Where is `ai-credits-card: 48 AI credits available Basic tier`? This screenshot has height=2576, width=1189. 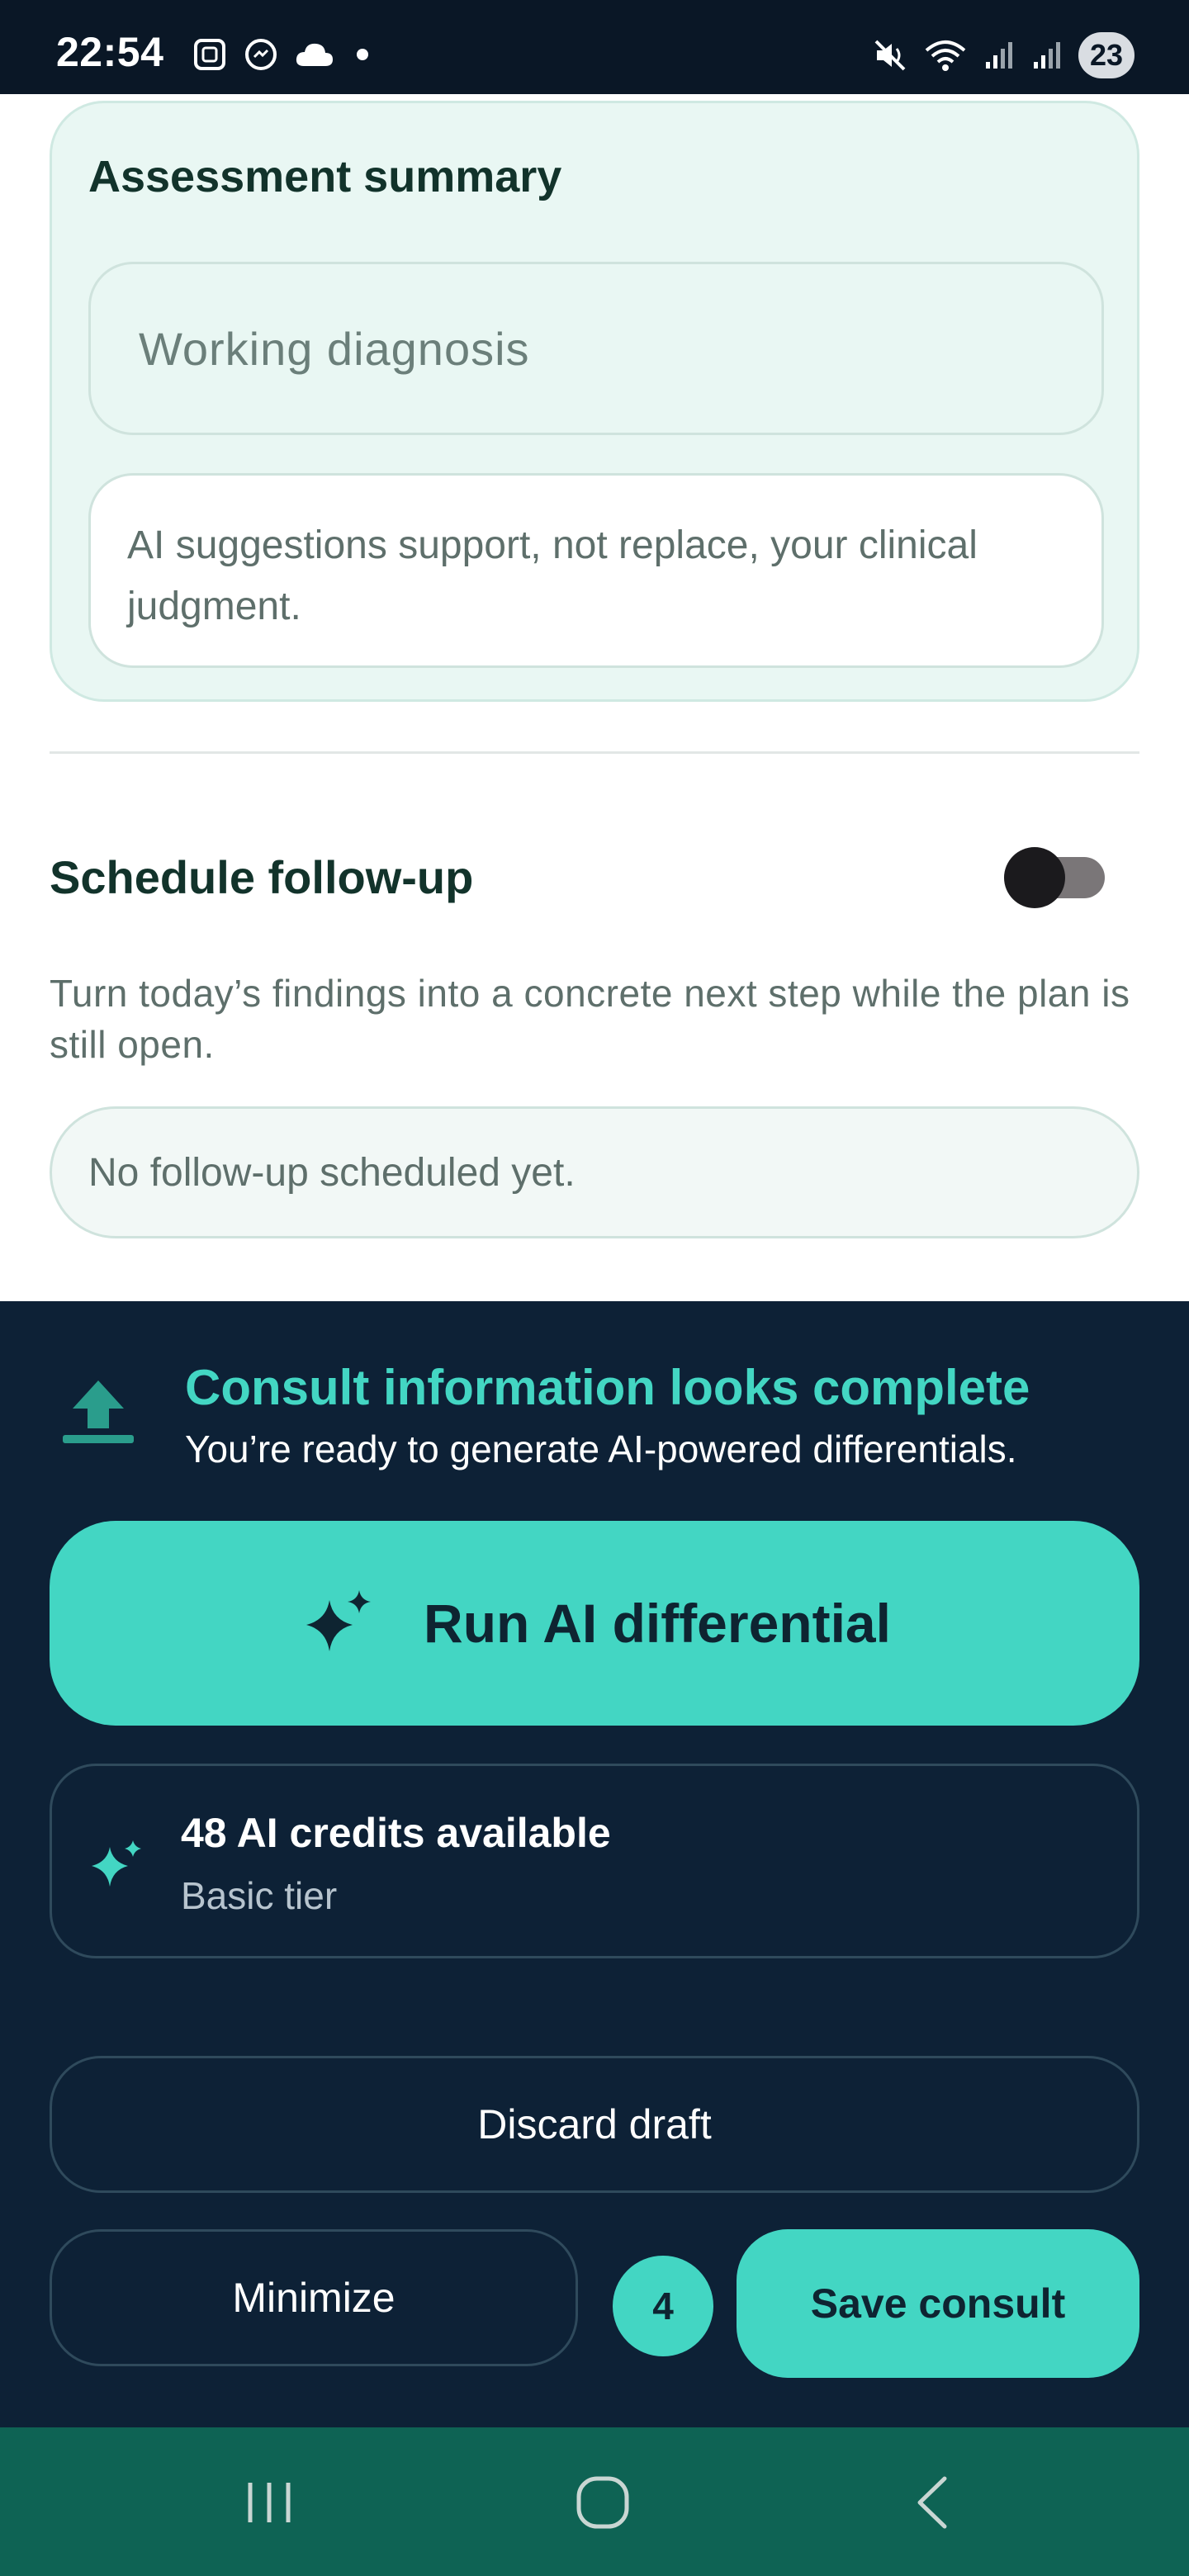
ai-credits-card: 48 AI credits available Basic tier is located at coordinates (594, 1861).